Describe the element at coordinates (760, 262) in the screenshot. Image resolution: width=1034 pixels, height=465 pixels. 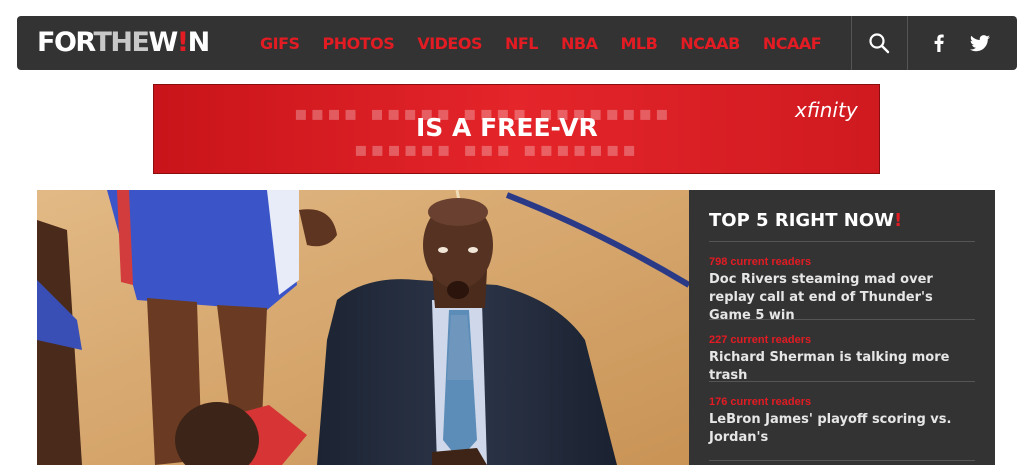
I see `reader-count: 798 current readers` at that location.